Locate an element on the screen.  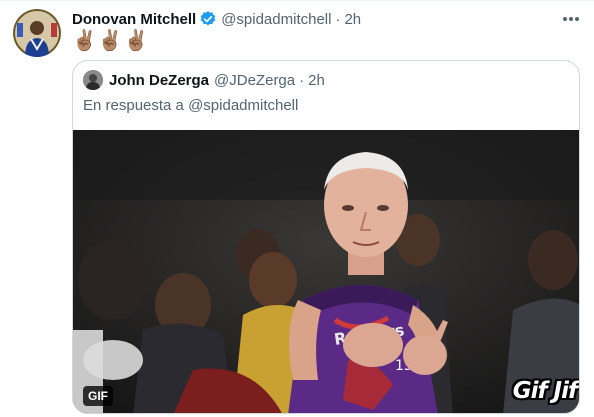
author-avatar is located at coordinates (37, 33).